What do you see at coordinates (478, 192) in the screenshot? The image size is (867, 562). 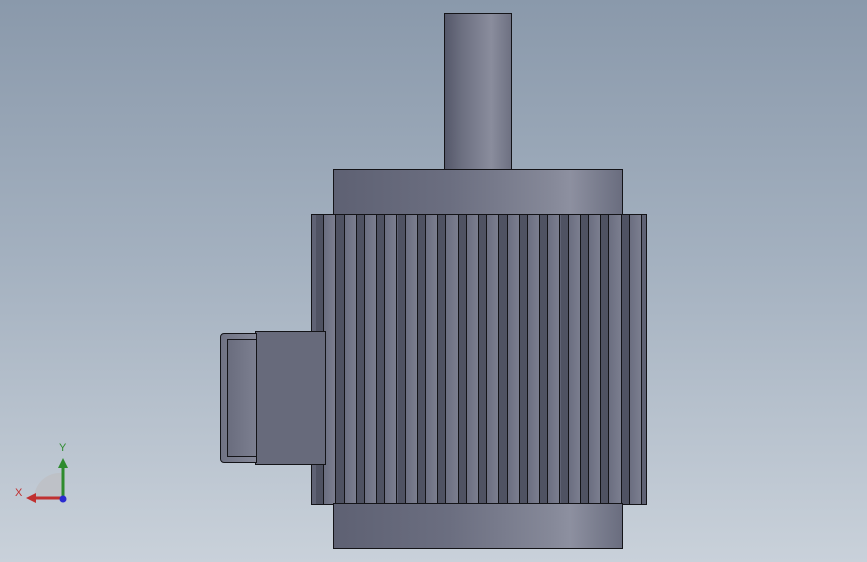 I see `motor-end-cap-top` at bounding box center [478, 192].